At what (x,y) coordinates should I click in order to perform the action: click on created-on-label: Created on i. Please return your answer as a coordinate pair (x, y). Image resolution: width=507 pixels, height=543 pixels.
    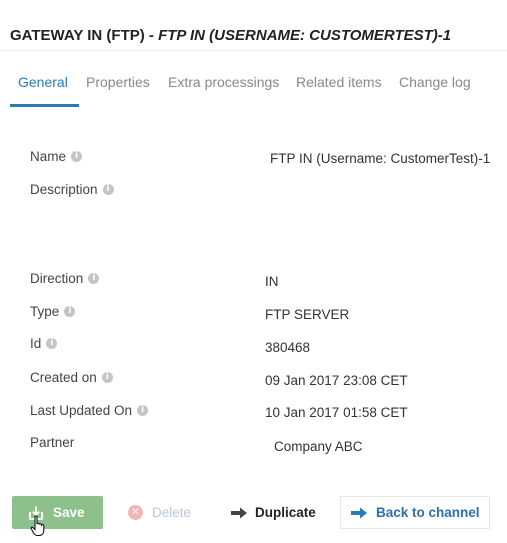
    Looking at the image, I should click on (71, 377).